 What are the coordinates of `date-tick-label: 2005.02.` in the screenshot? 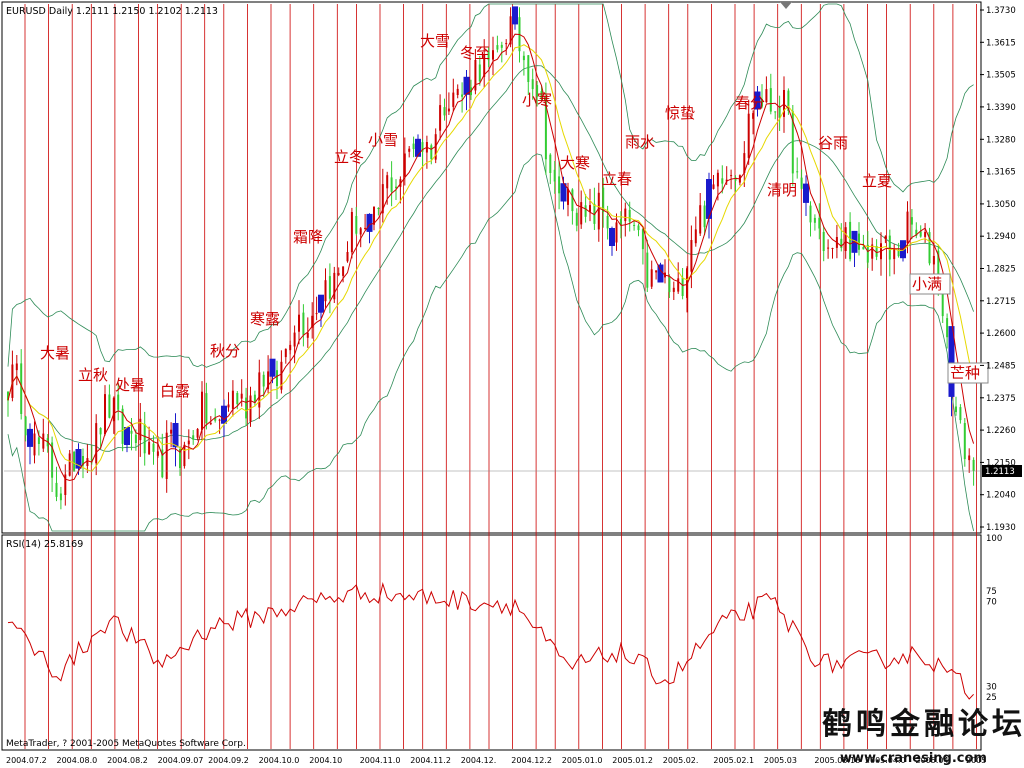 It's located at (681, 760).